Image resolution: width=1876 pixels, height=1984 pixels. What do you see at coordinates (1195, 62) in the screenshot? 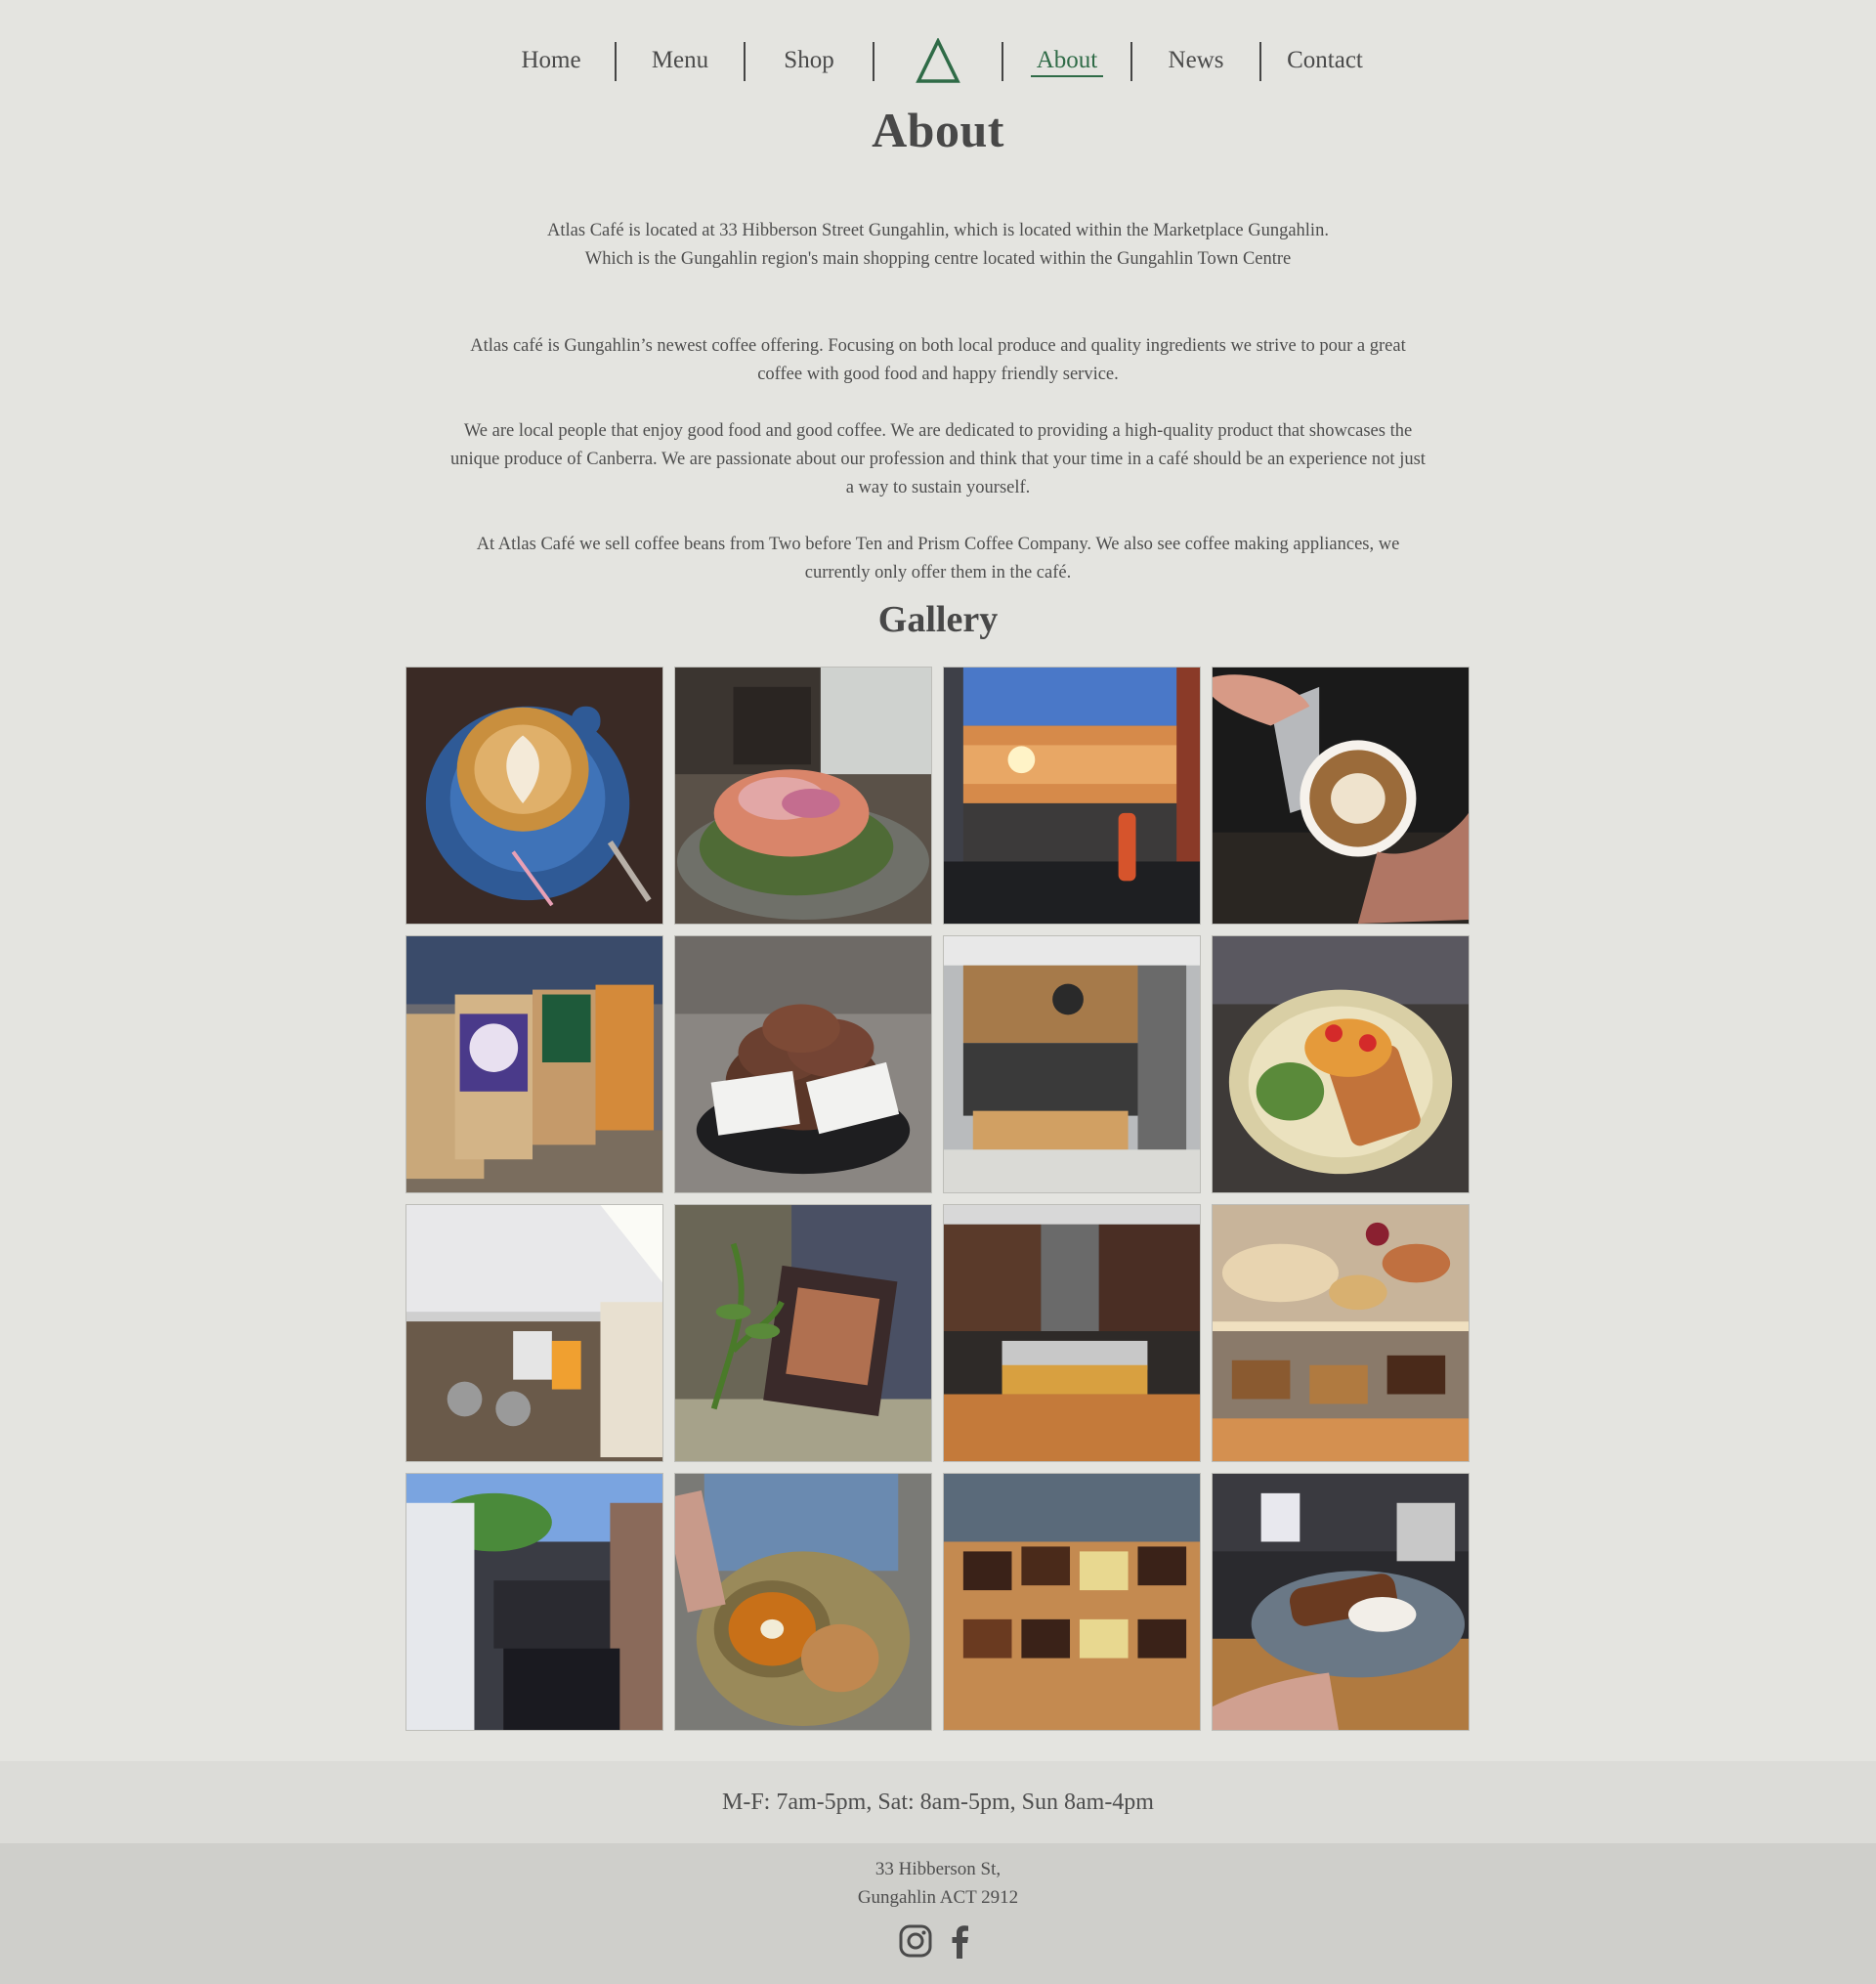
I see `nav-news: News` at bounding box center [1195, 62].